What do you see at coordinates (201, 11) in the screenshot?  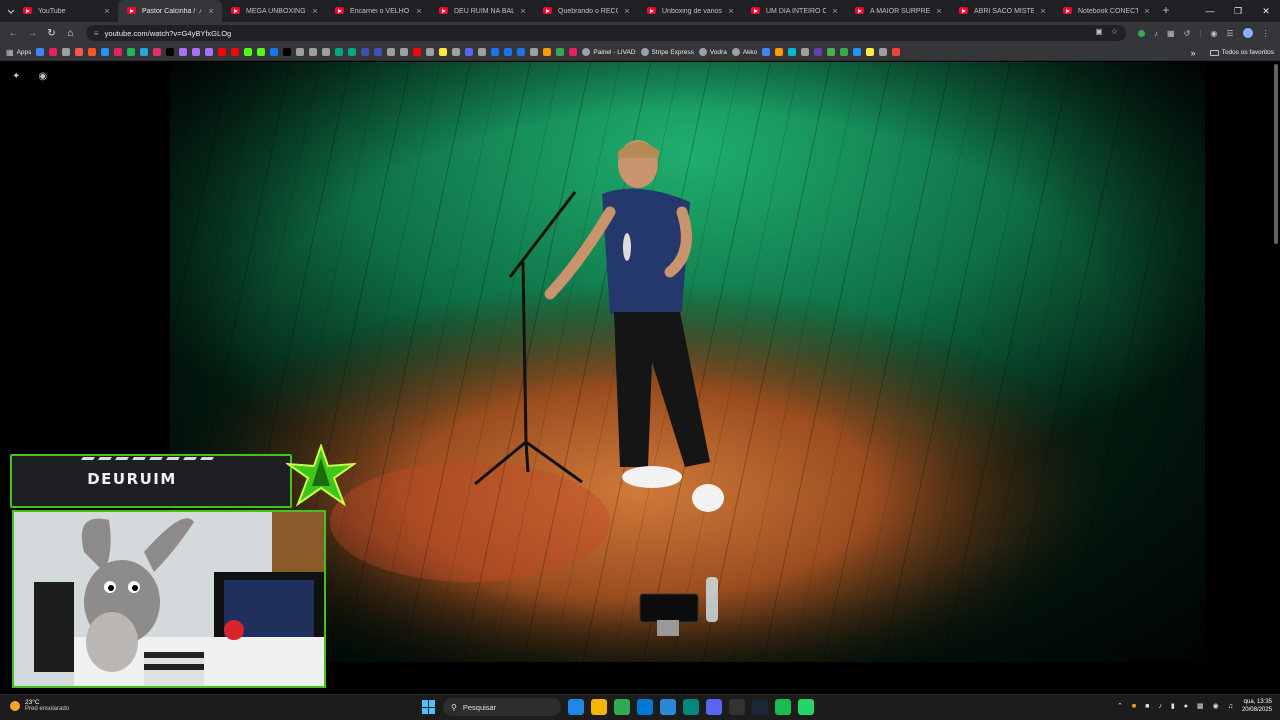 I see `audio-playing-icon: ♪` at bounding box center [201, 11].